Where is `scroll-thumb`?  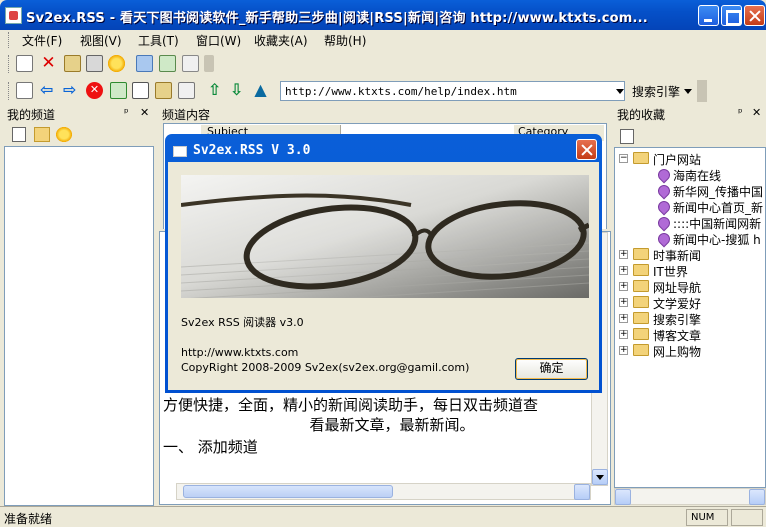 scroll-thumb is located at coordinates (288, 491).